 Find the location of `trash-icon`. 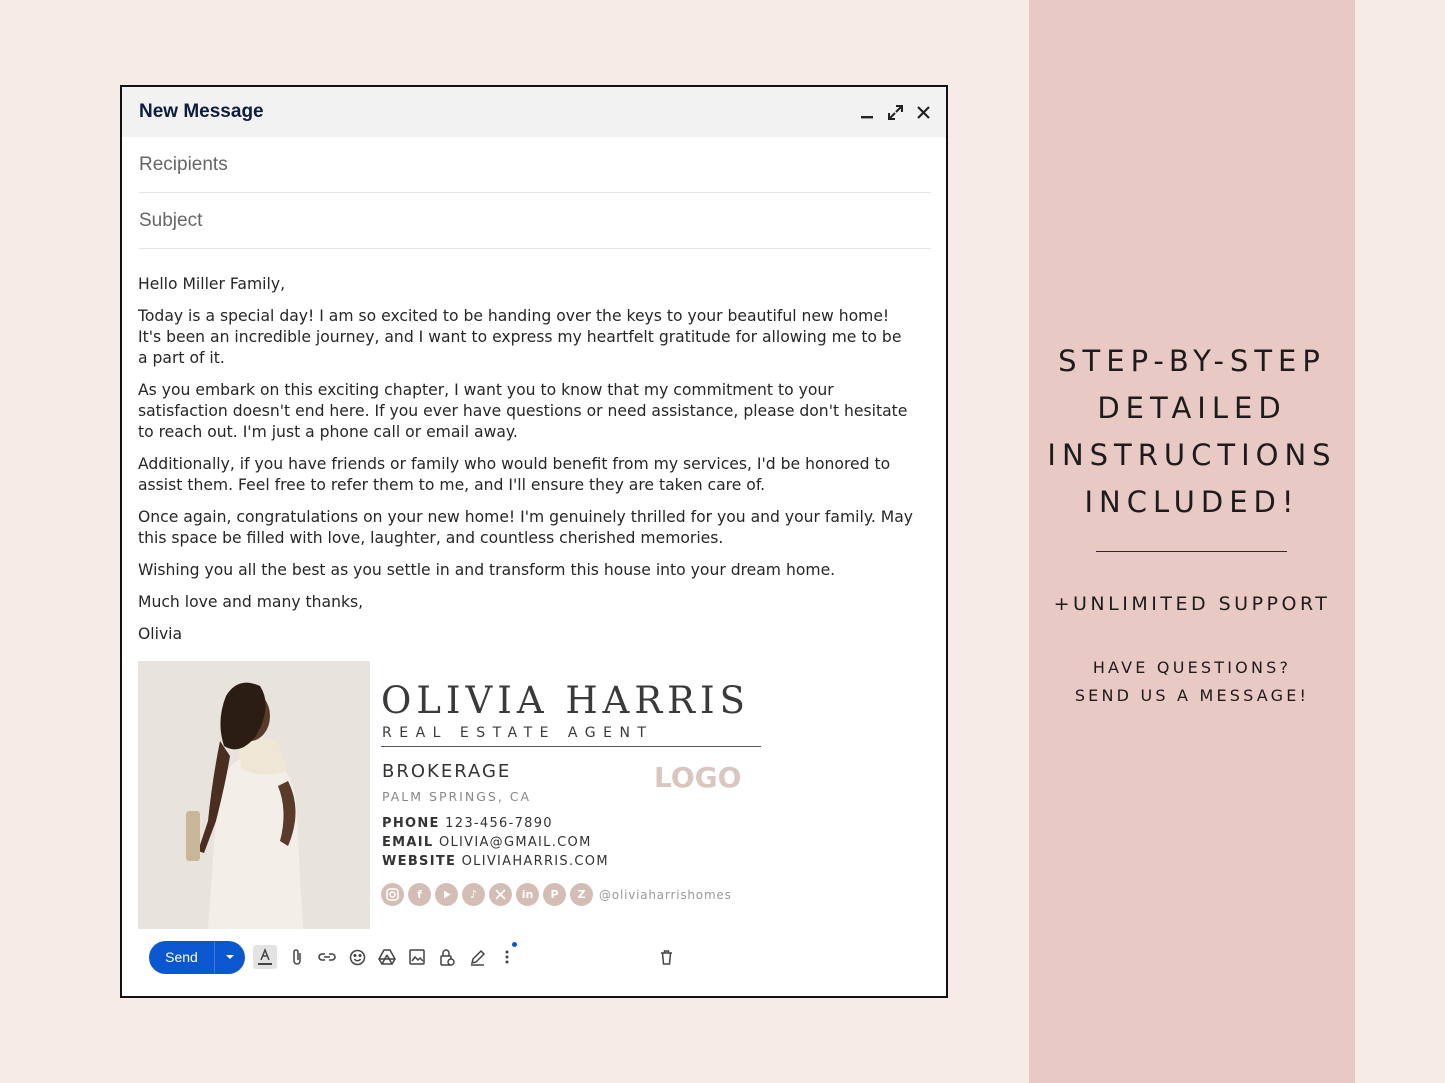

trash-icon is located at coordinates (666, 957).